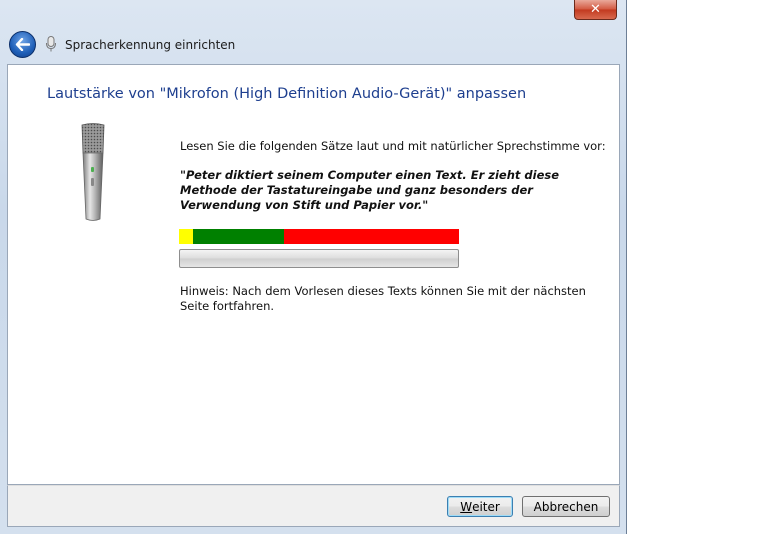 Image resolution: width=768 pixels, height=534 pixels. What do you see at coordinates (150, 45) in the screenshot?
I see `window-title: Spracherkennung einrichten` at bounding box center [150, 45].